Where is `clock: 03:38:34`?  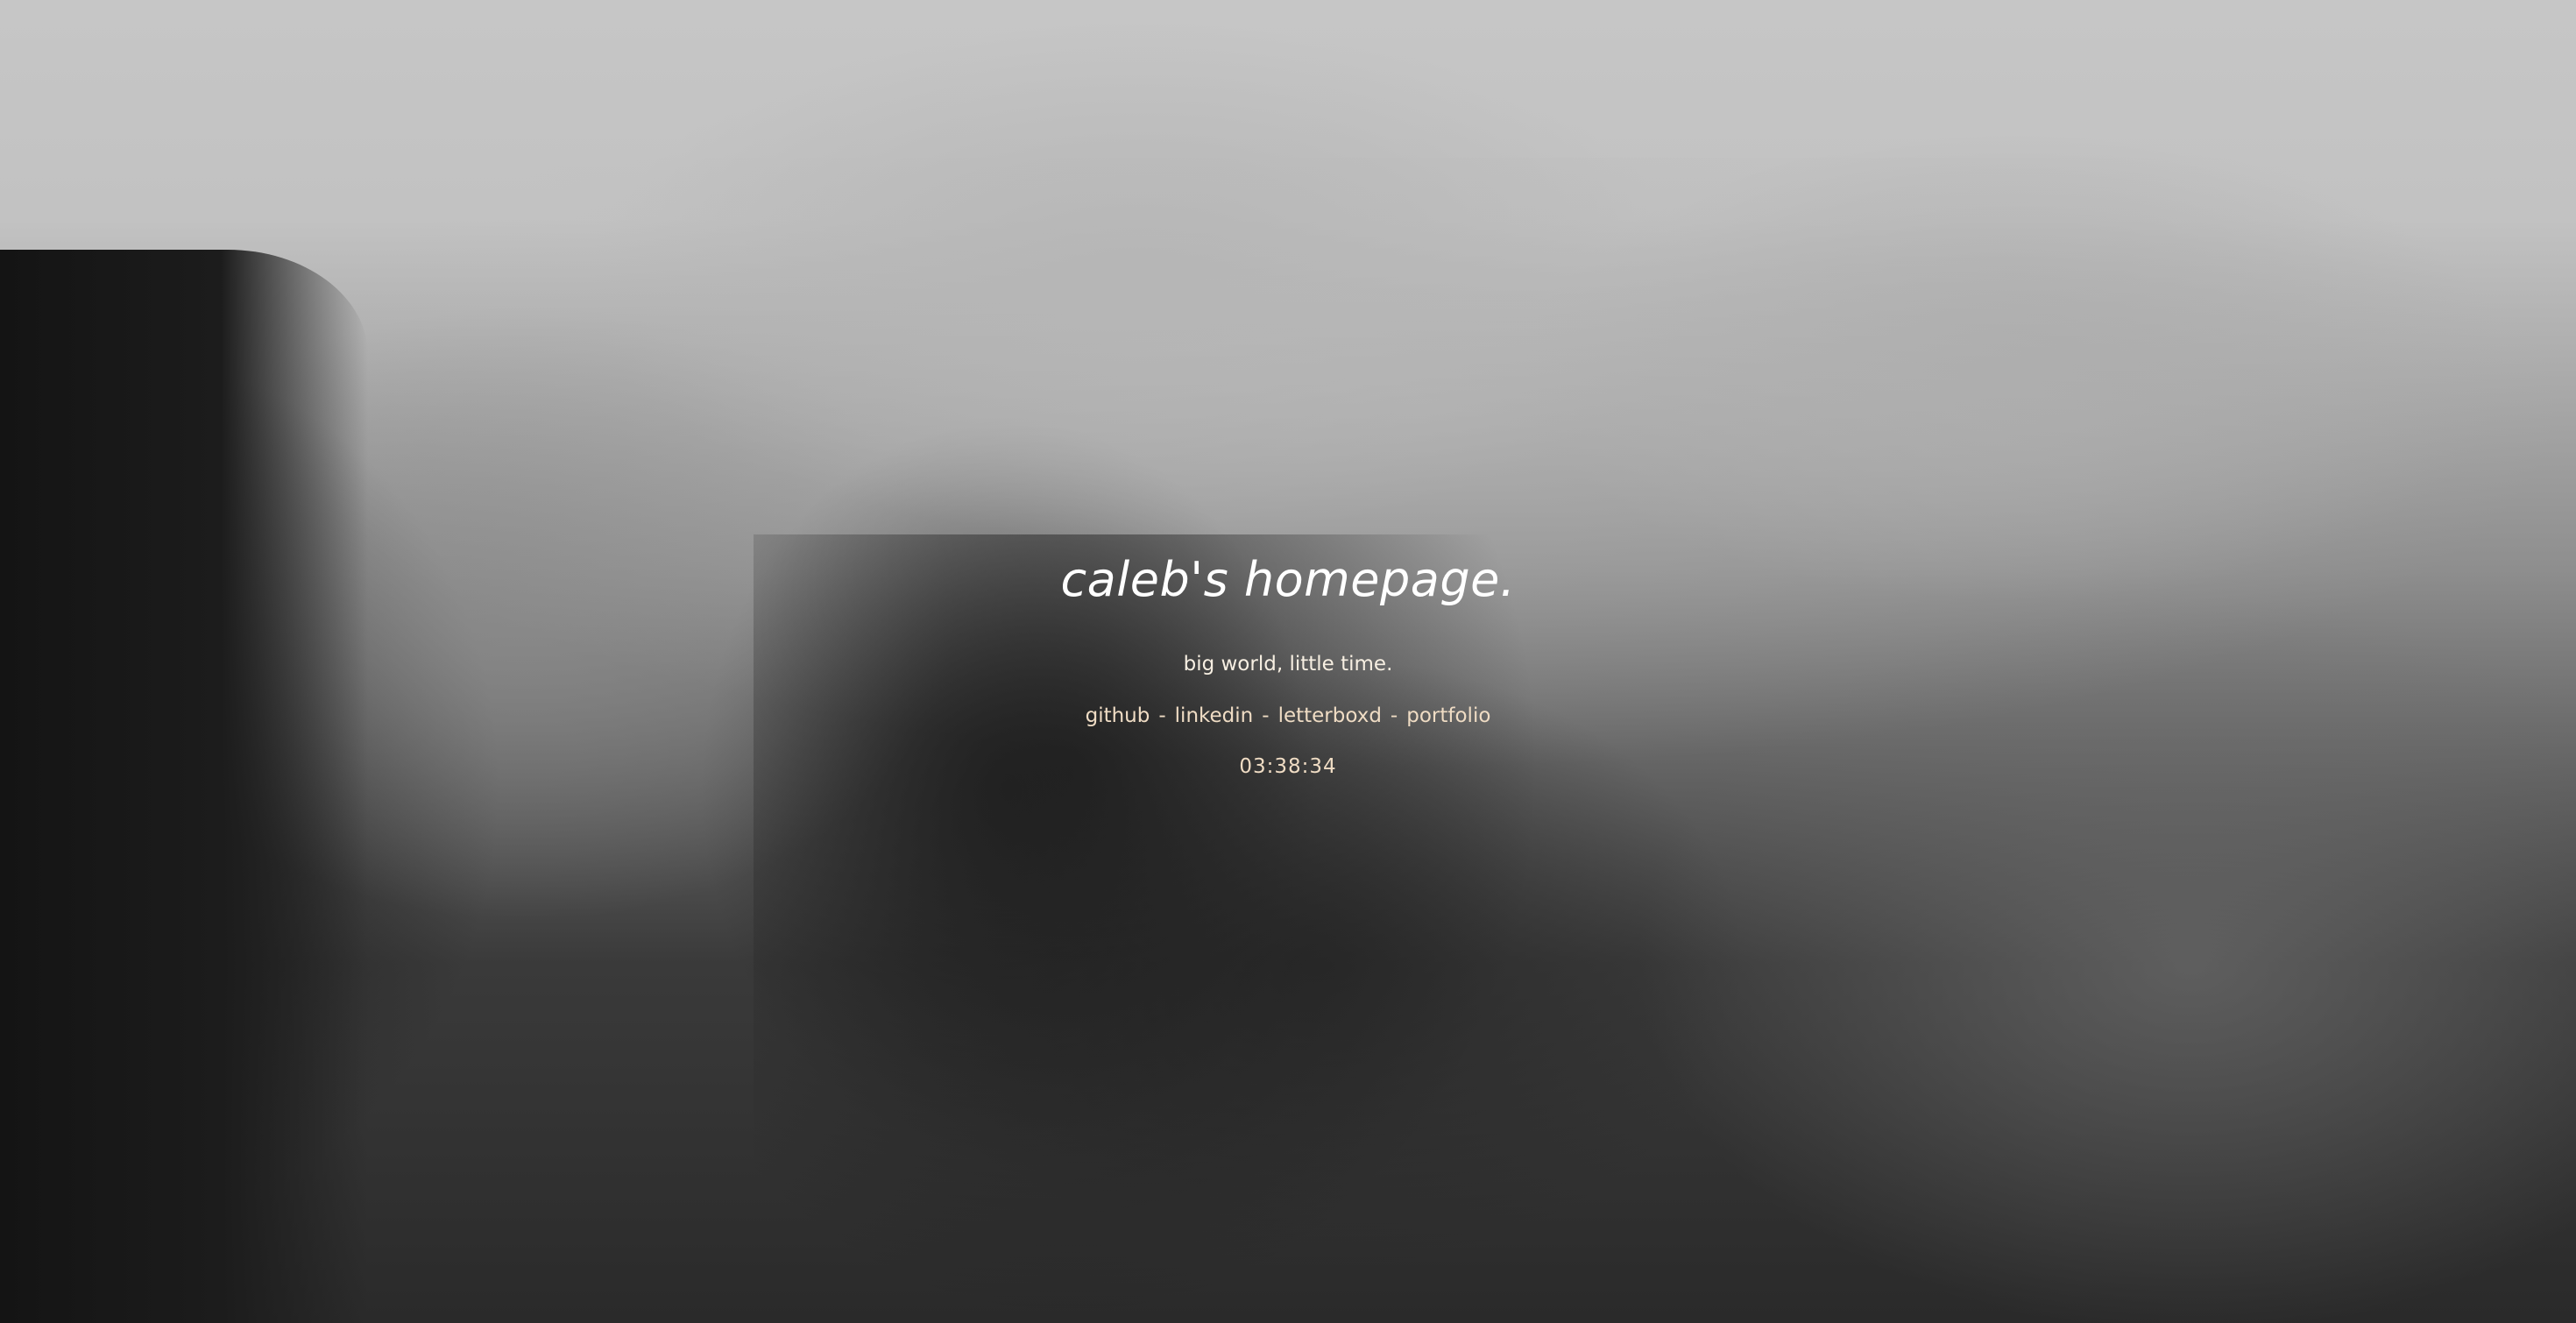
clock: 03:38:34 is located at coordinates (1288, 766).